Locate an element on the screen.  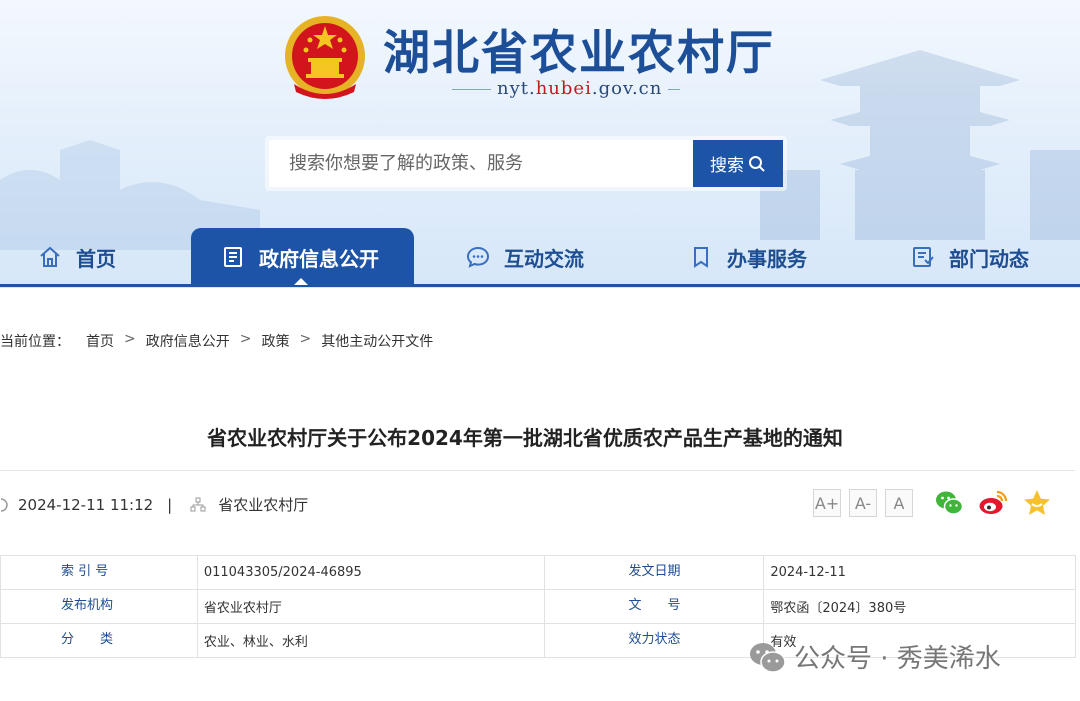
document-number-label: 文 号 is located at coordinates (654, 606).